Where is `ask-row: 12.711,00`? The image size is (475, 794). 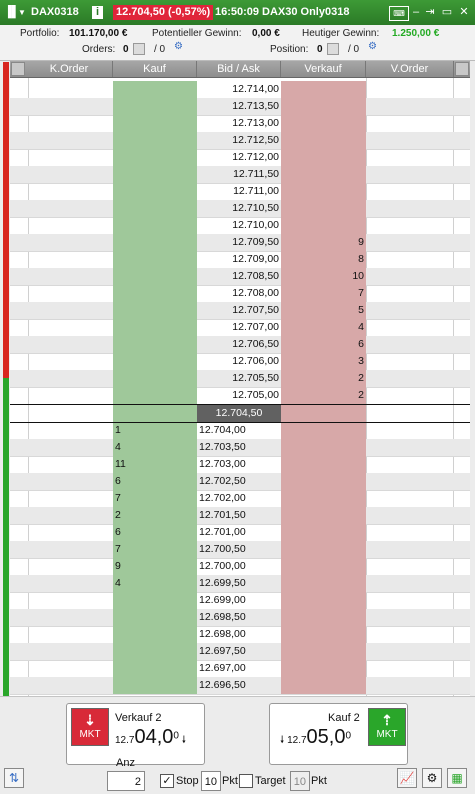
ask-row: 12.711,00 is located at coordinates (240, 192).